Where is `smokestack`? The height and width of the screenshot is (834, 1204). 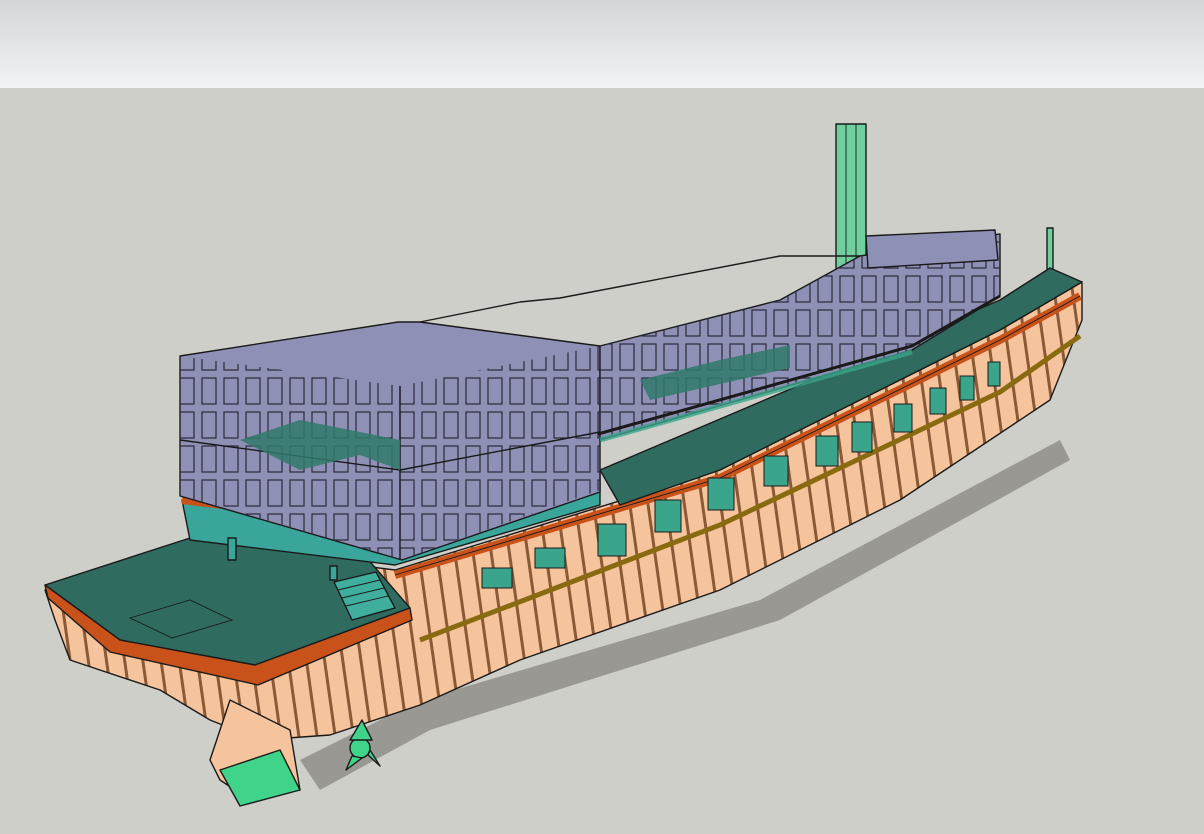
smokestack is located at coordinates (851, 196).